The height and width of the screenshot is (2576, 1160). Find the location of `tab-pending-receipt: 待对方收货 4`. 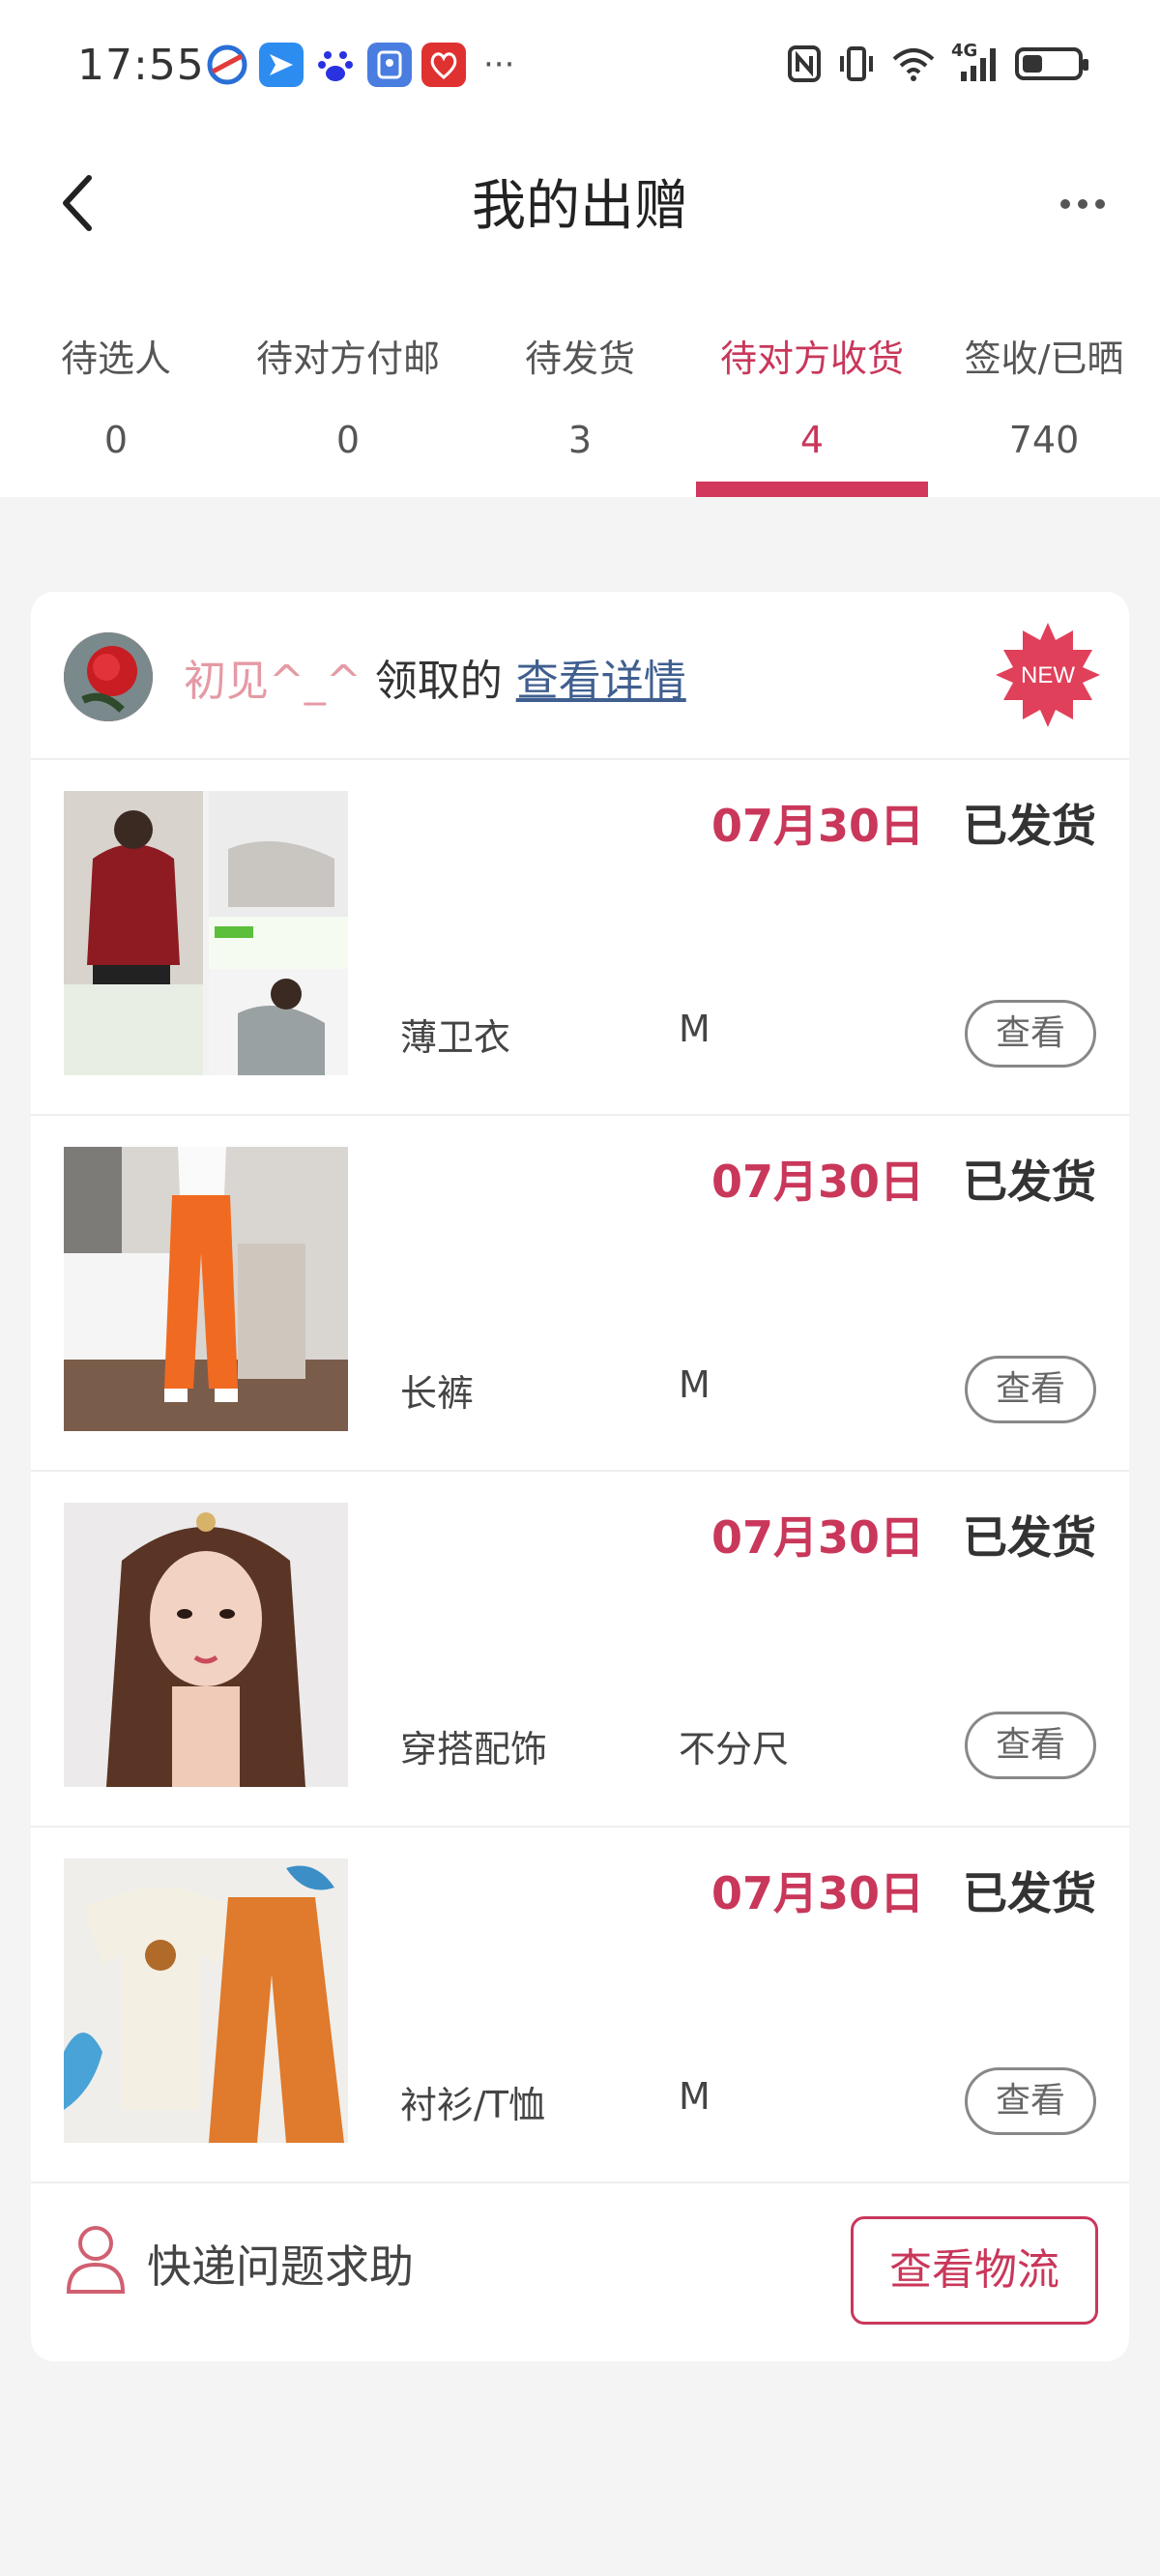

tab-pending-receipt: 待对方收货 4 is located at coordinates (812, 393).